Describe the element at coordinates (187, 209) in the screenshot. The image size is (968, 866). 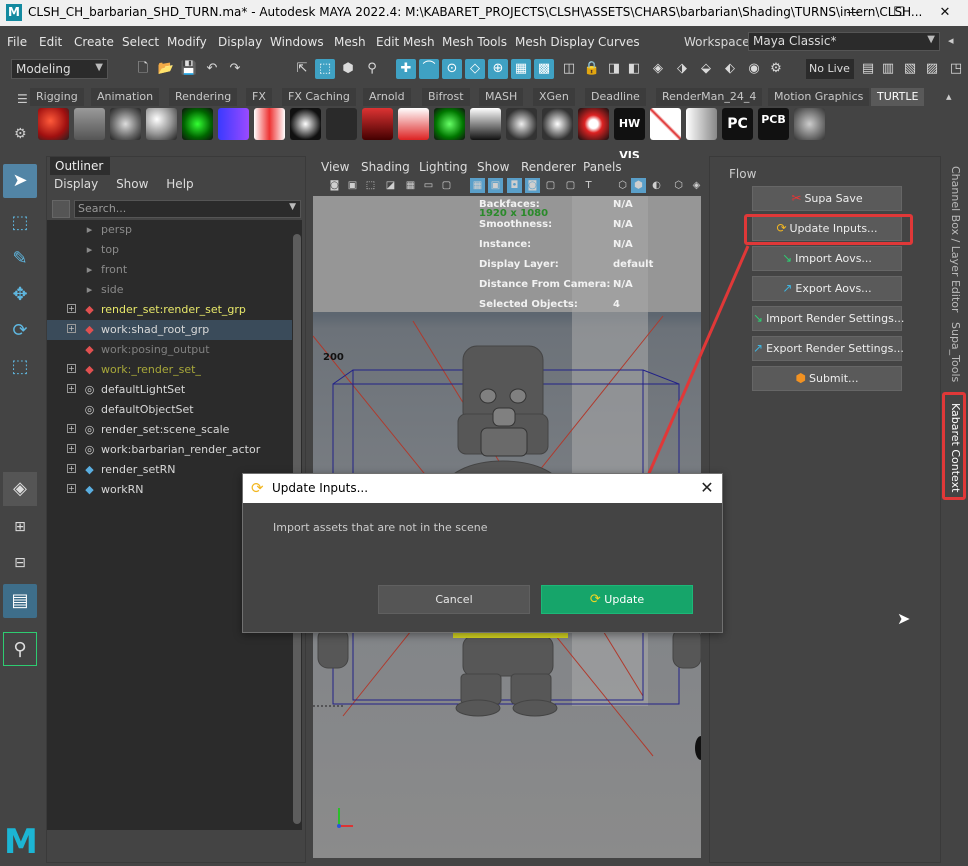
I see `outliner-search-input: Search... ▼` at that location.